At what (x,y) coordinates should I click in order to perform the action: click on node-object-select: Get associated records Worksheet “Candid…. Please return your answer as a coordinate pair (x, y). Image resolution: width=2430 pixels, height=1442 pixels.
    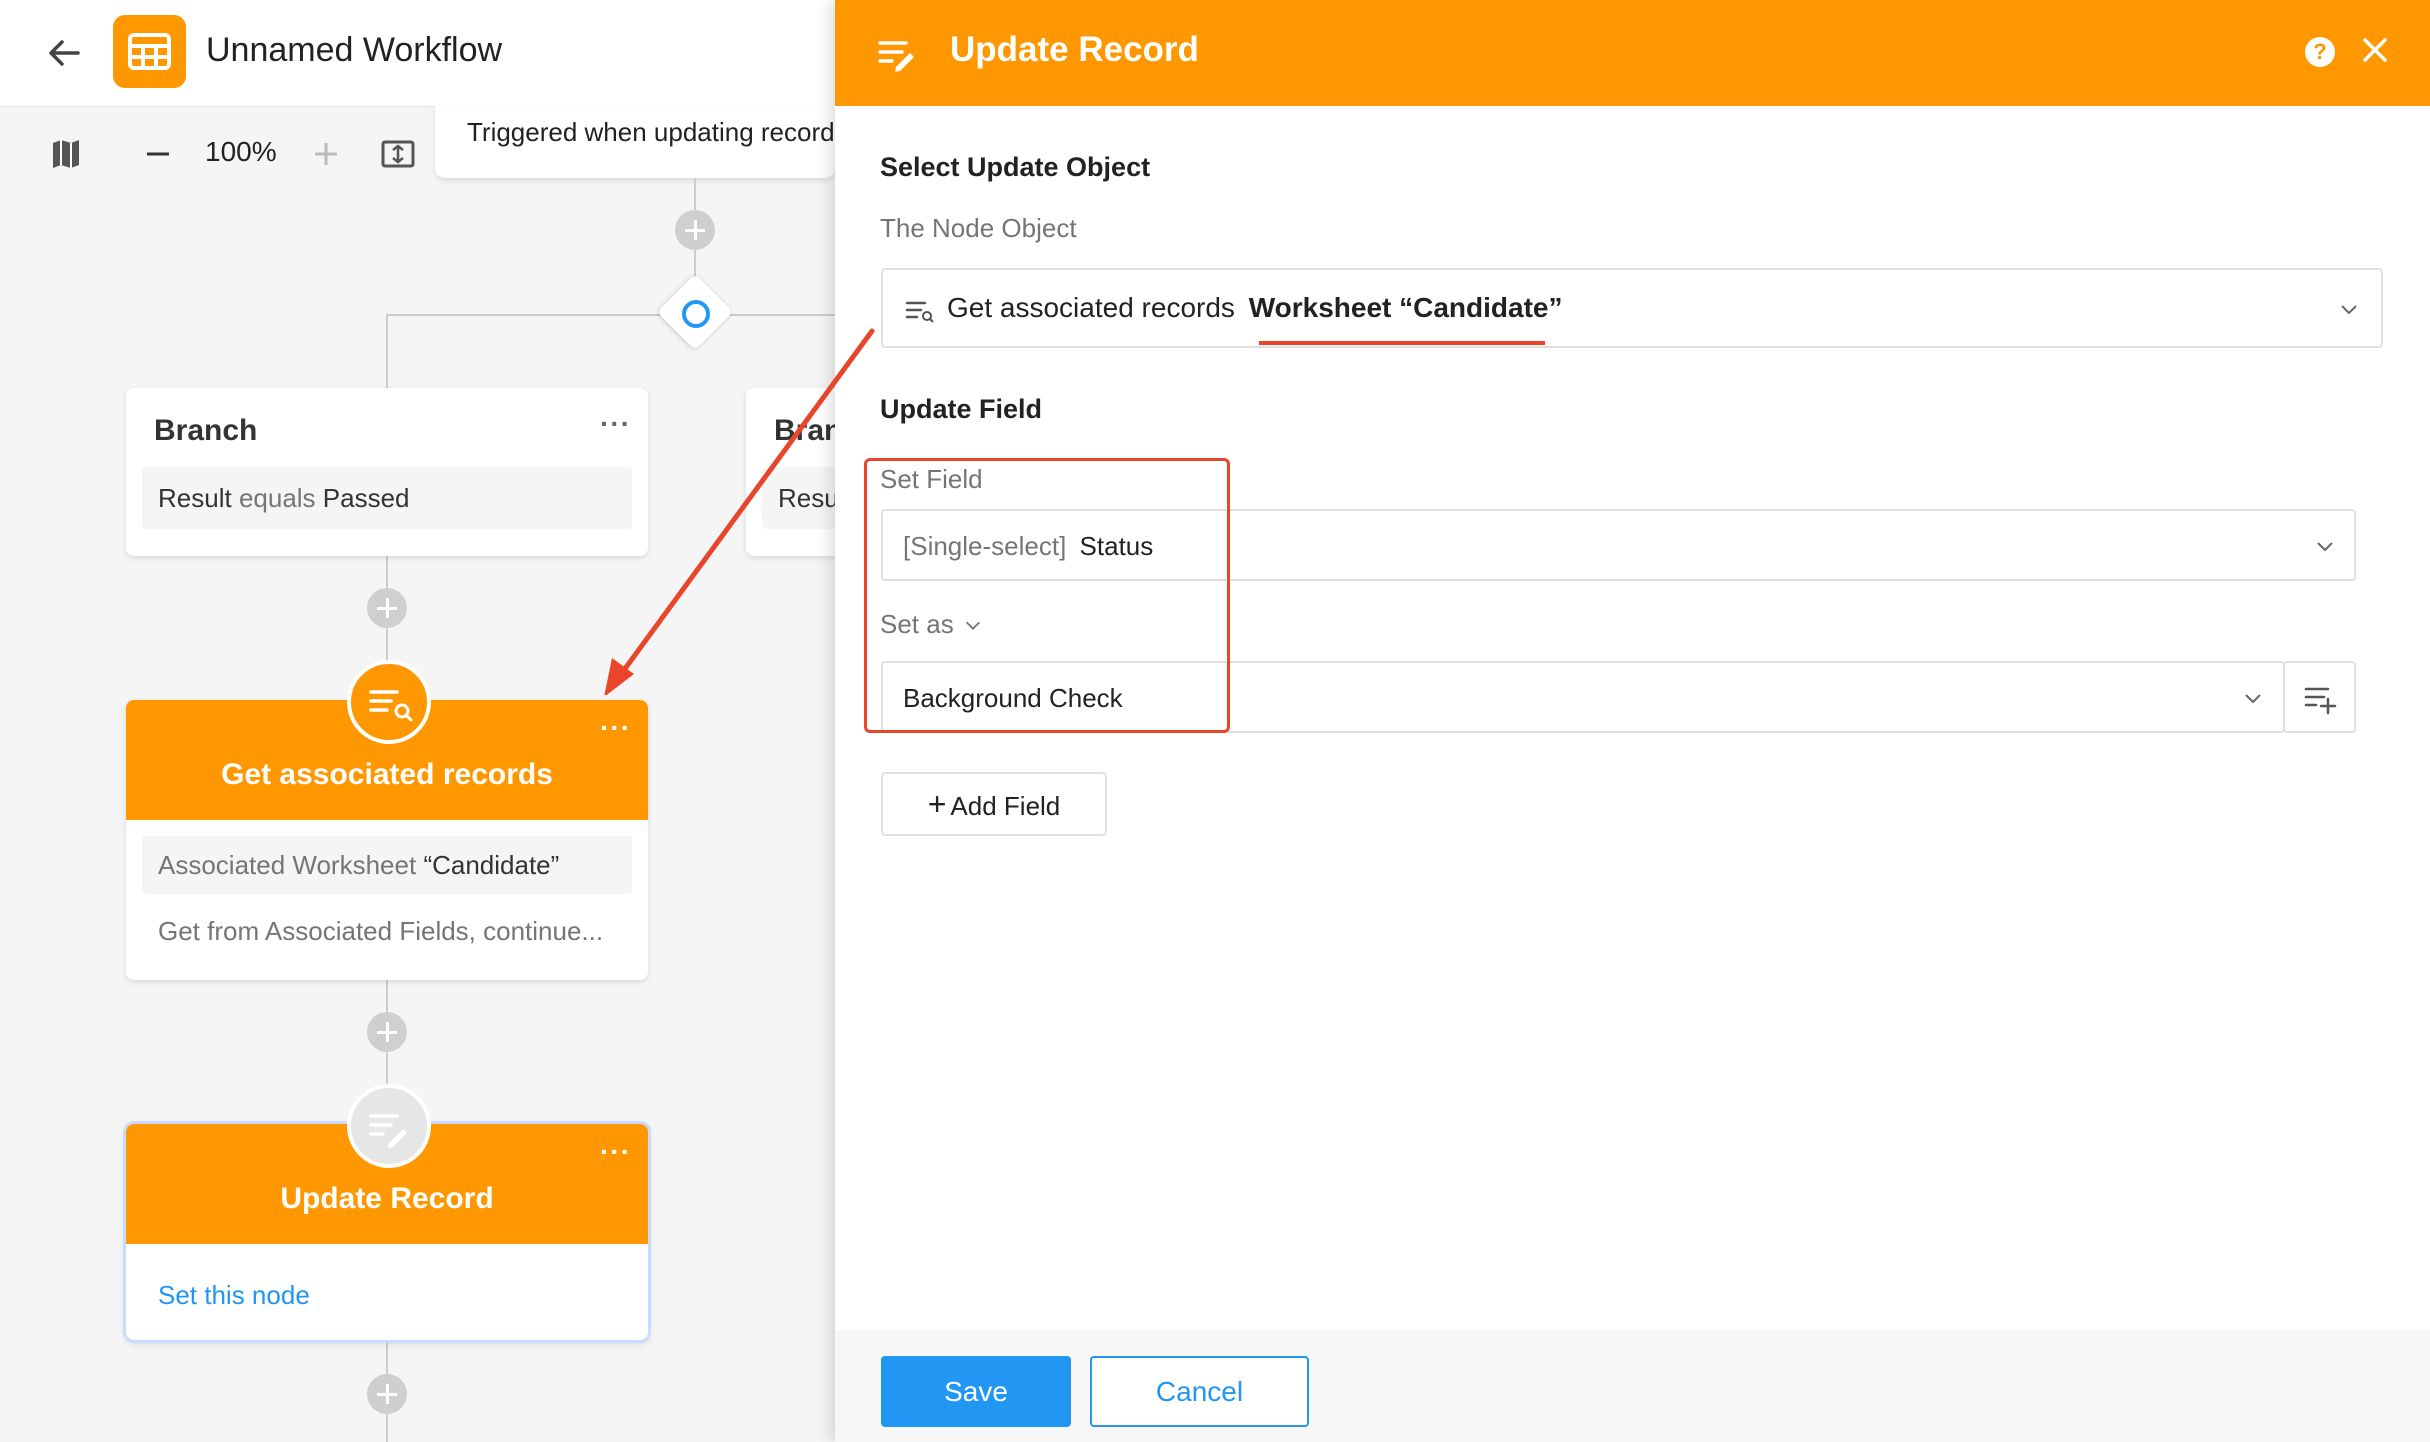
    Looking at the image, I should click on (1632, 308).